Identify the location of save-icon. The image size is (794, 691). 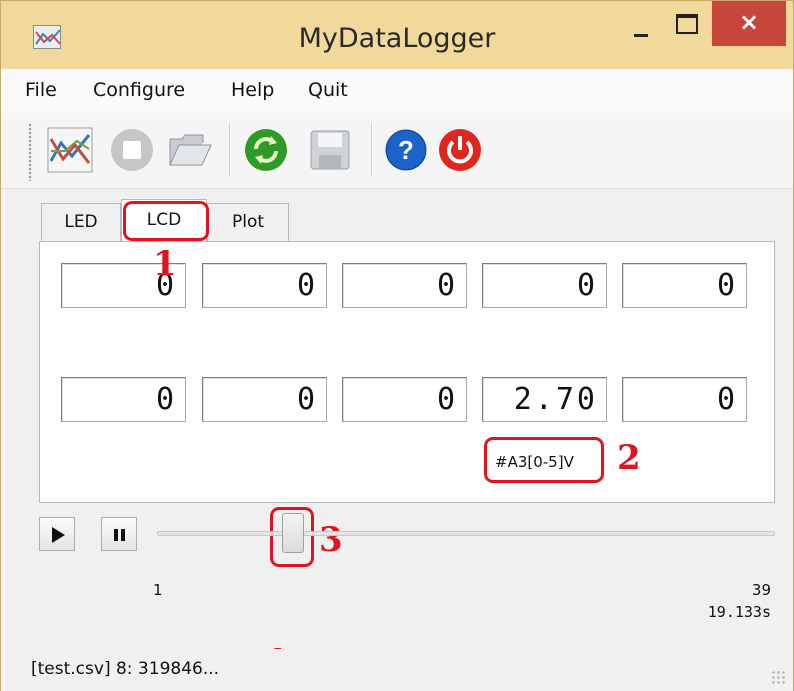
(330, 150).